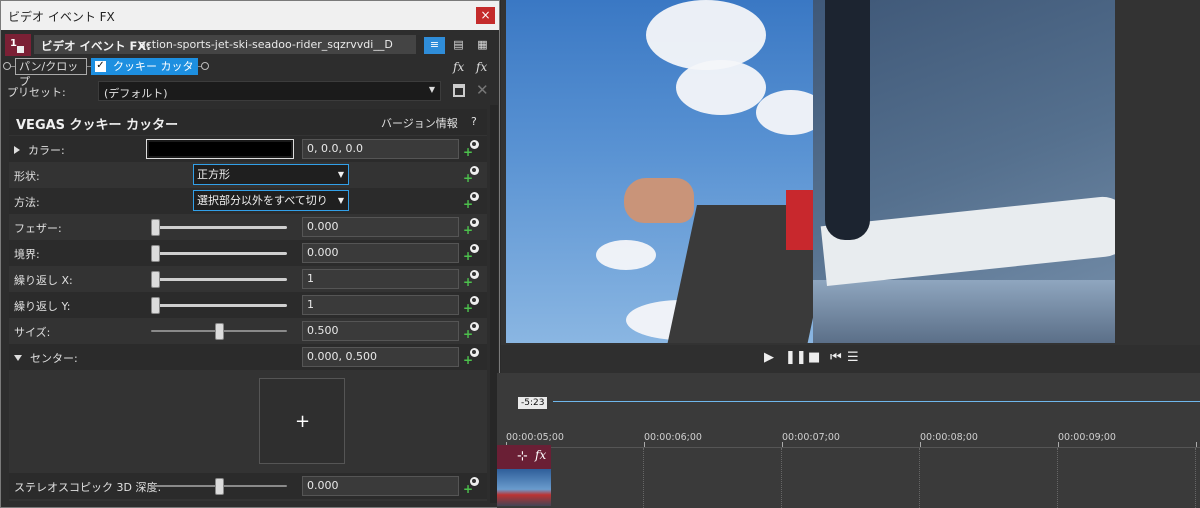 This screenshot has height=508, width=1200. What do you see at coordinates (100, 66) in the screenshot?
I see `plugin-enable-checkbox: ✓` at bounding box center [100, 66].